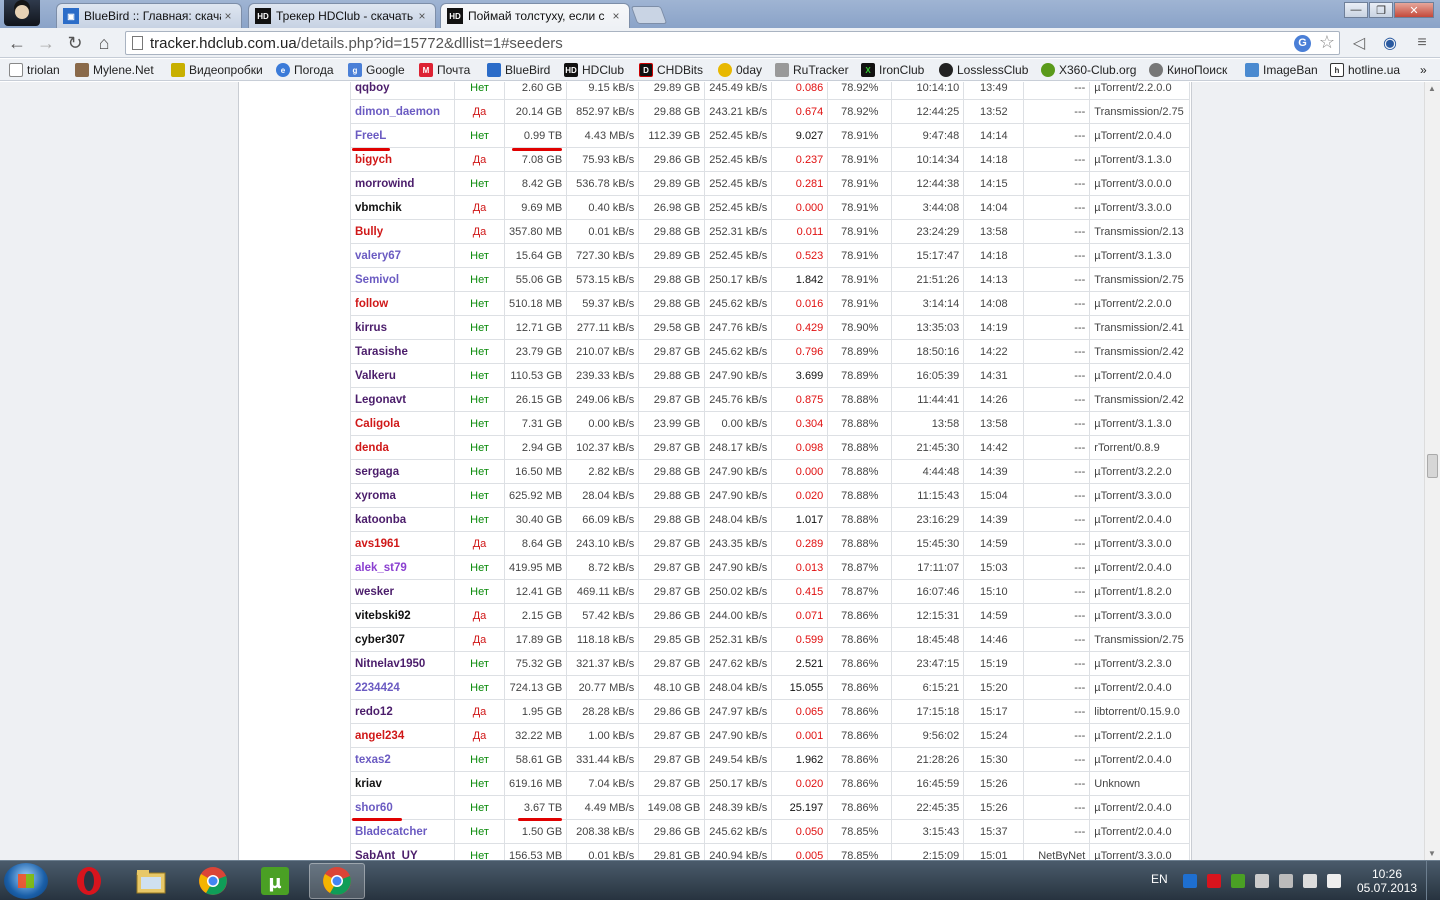  Describe the element at coordinates (1381, 10) in the screenshot. I see `maximize-button: ❐` at that location.